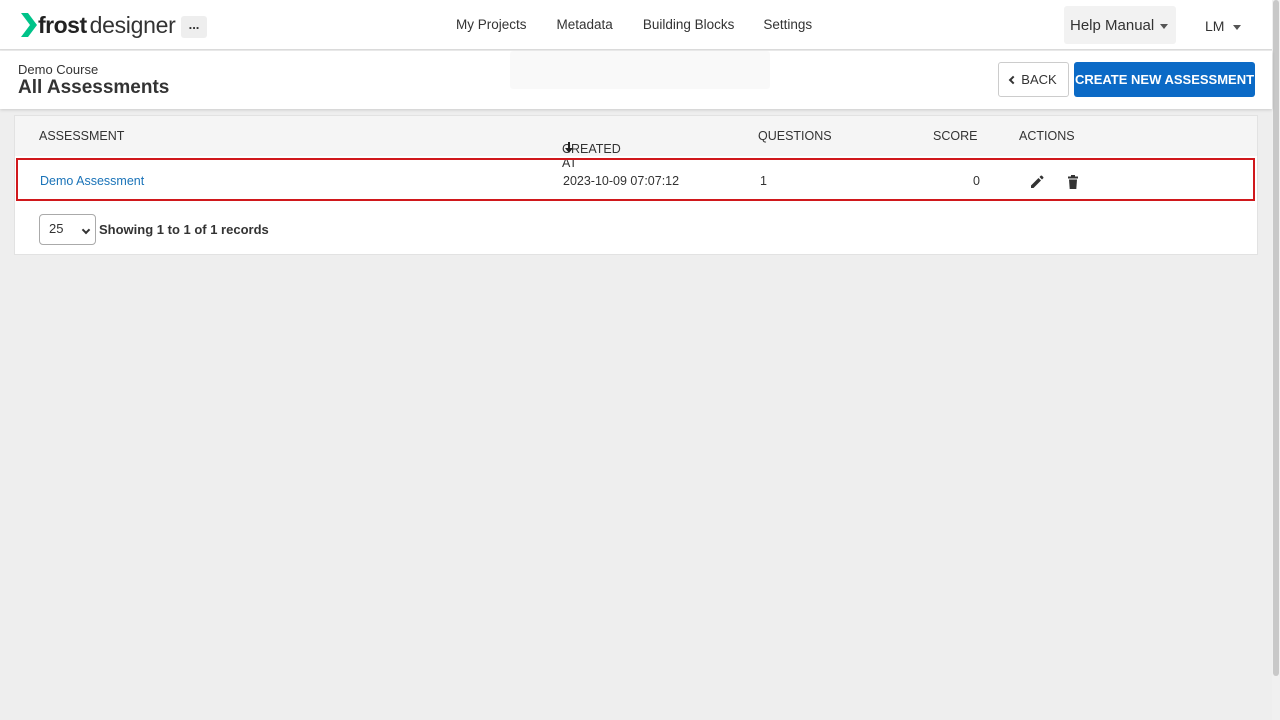  I want to click on column-score: SCORE, so click(955, 136).